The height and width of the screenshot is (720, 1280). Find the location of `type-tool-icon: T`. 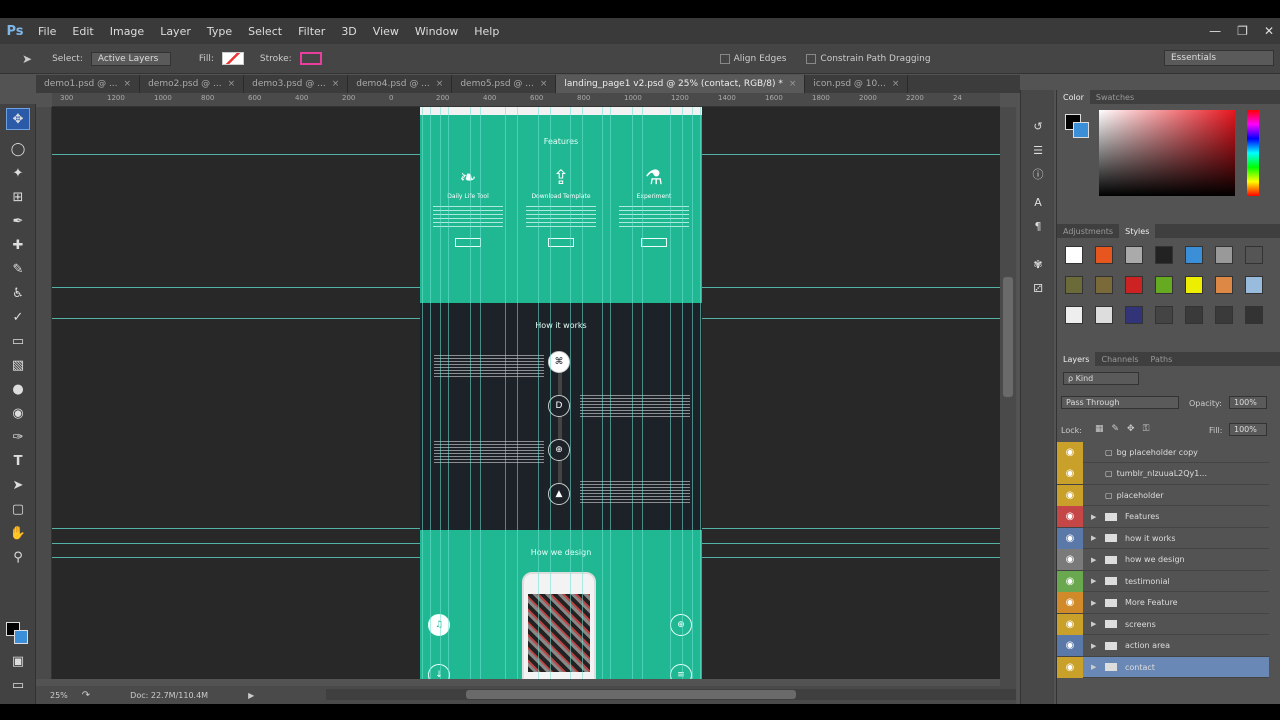

type-tool-icon: T is located at coordinates (18, 461).